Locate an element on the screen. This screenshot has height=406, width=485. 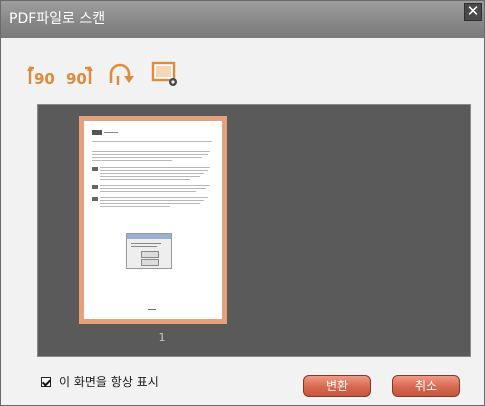
page-preview is located at coordinates (153, 220).